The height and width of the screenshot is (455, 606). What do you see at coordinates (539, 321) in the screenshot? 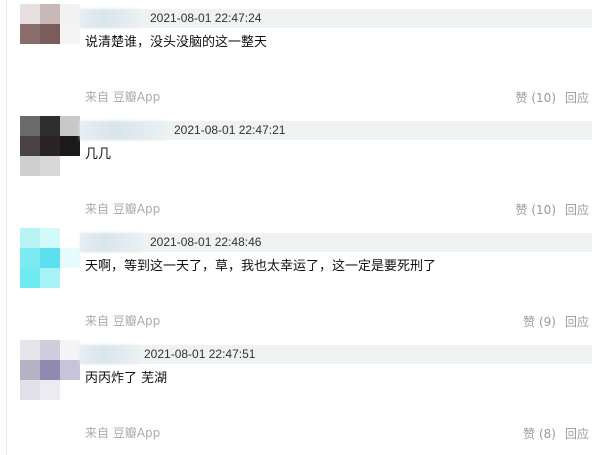
I see `like-button: 赞 (9)` at bounding box center [539, 321].